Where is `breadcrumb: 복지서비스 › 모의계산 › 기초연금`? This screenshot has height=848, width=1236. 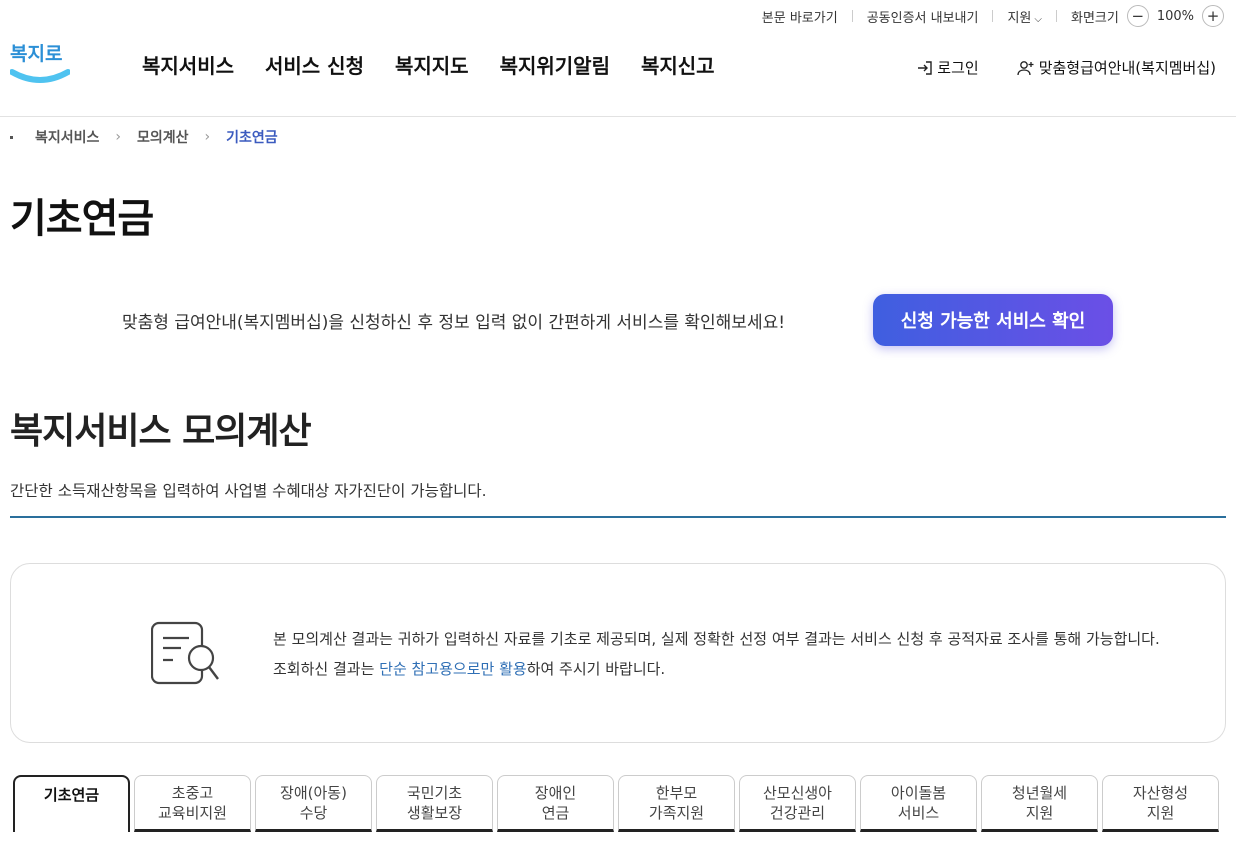
breadcrumb: 복지서비스 › 모의계산 › 기초연금 is located at coordinates (144, 137).